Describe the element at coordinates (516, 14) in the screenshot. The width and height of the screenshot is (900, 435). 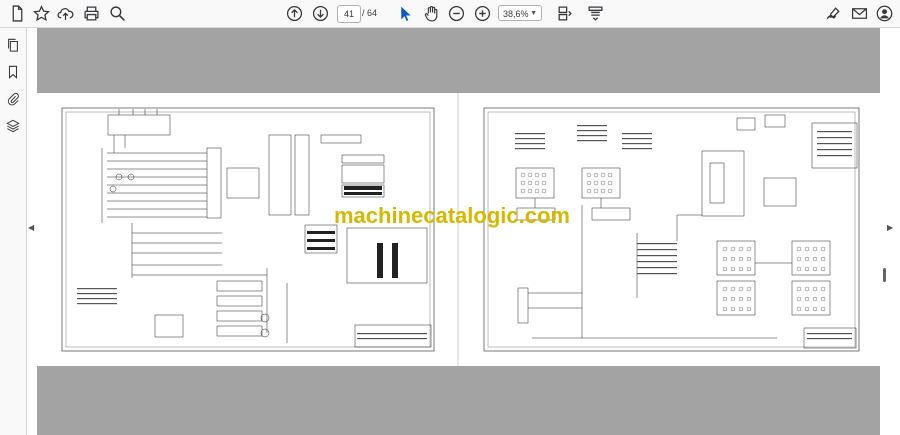
I see `zoom-level-value: 38,6%` at that location.